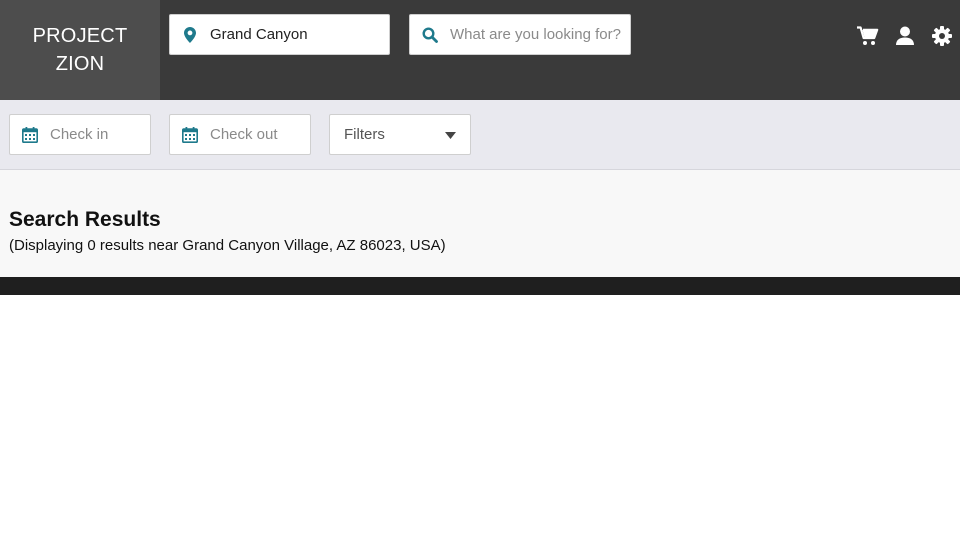 This screenshot has width=960, height=540. I want to click on search-icon, so click(430, 34).